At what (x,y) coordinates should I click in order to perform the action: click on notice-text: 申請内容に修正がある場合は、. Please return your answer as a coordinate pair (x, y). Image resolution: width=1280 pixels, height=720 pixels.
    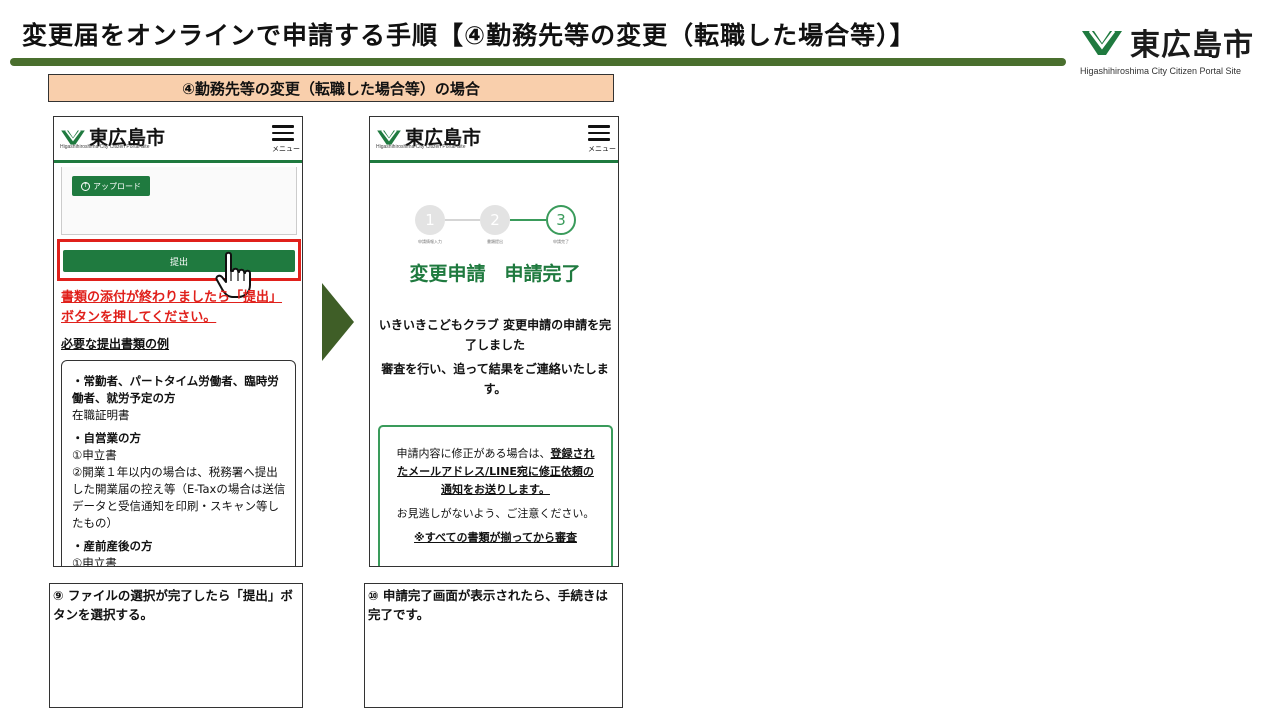
    Looking at the image, I should click on (473, 453).